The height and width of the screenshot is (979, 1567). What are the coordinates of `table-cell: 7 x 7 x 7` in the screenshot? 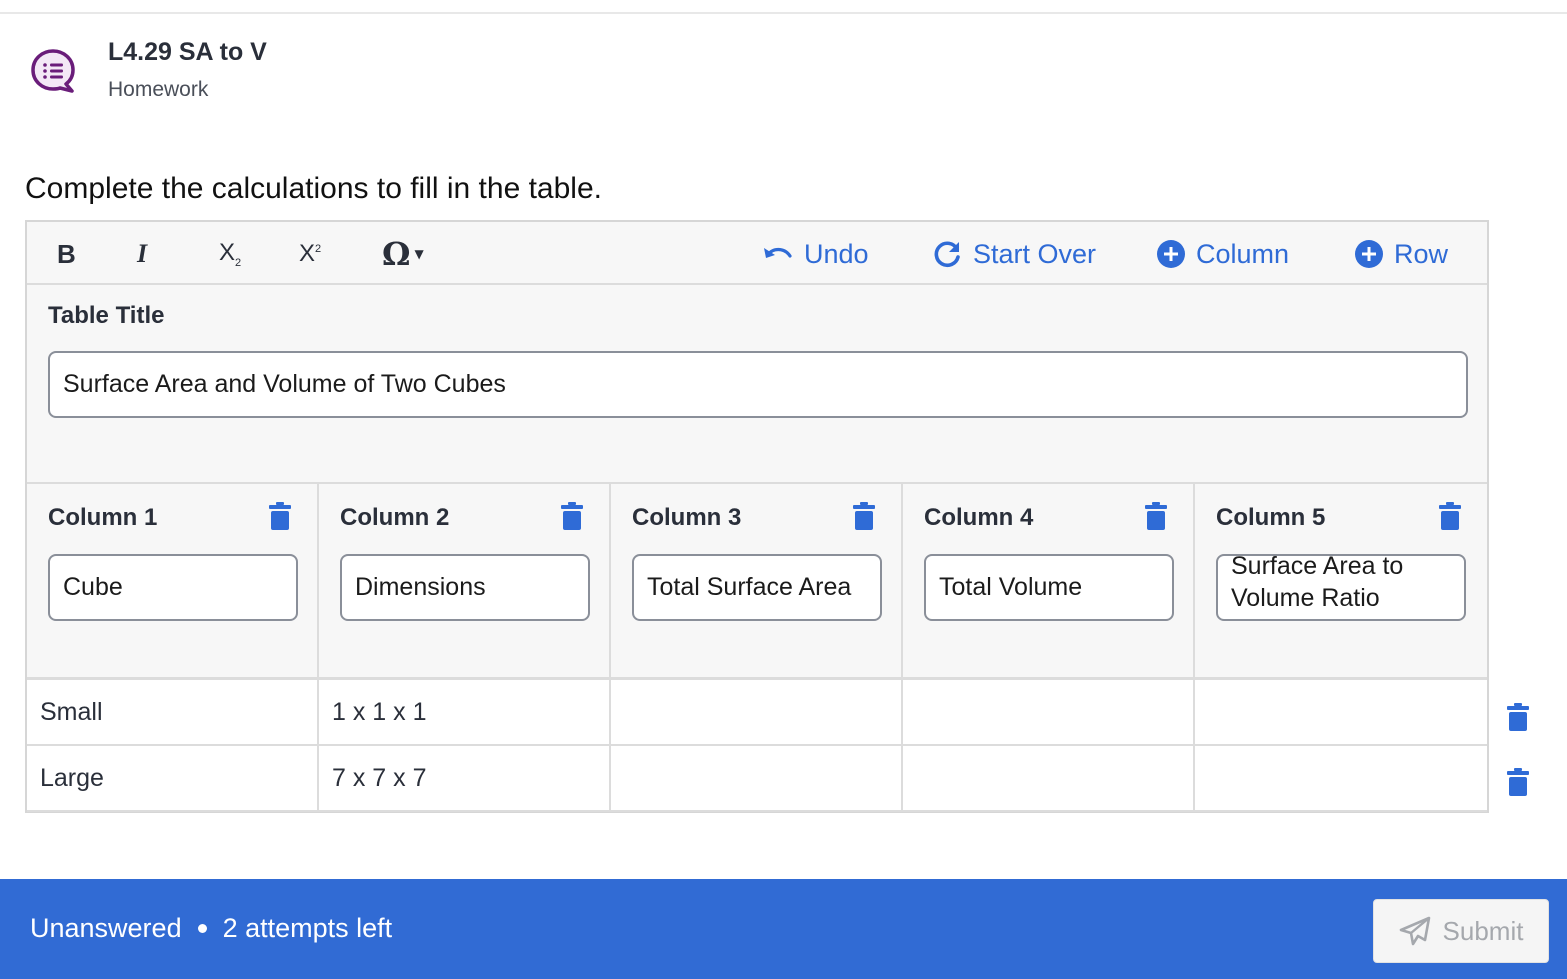 It's located at (465, 778).